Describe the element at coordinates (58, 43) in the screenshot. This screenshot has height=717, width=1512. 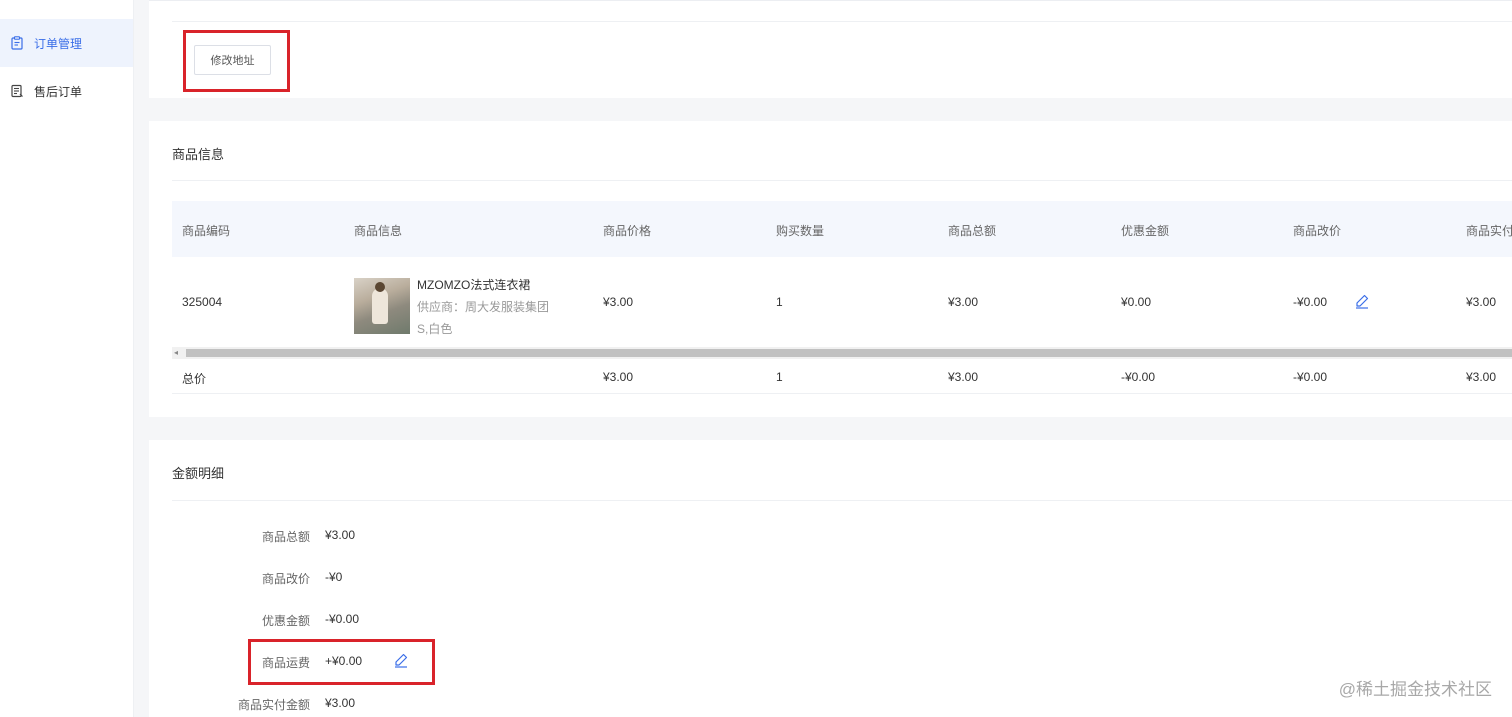
I see `sidebar-item-label: 订单管理` at that location.